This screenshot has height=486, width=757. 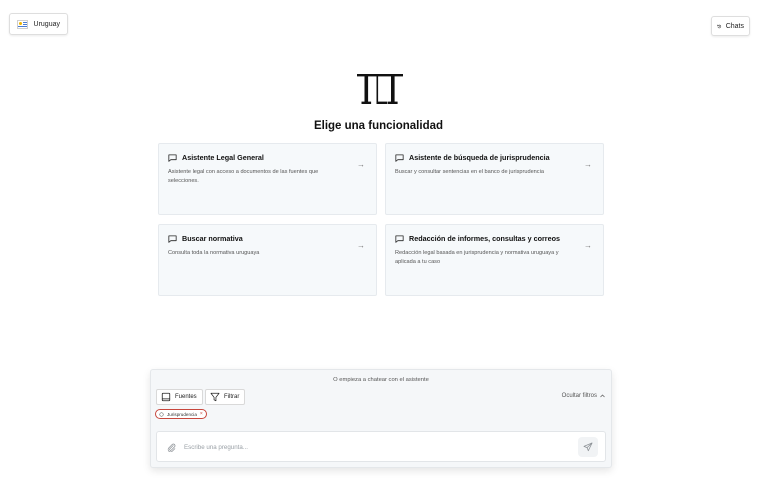 I want to click on paperclip-icon, so click(x=171, y=447).